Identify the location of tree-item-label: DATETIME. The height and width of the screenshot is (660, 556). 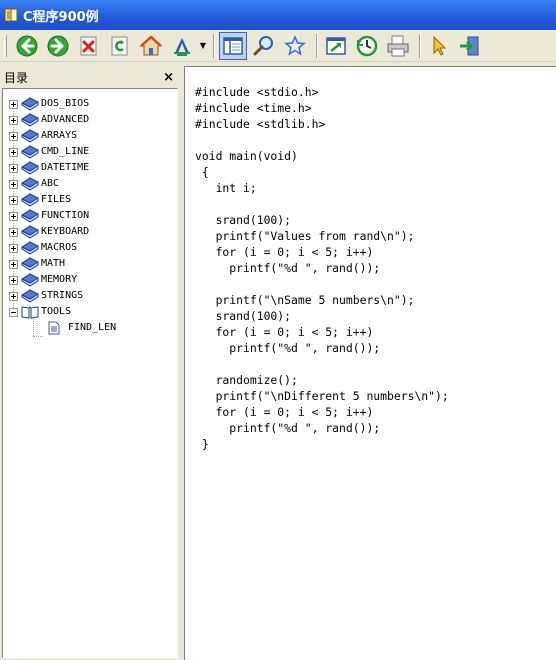
(65, 167).